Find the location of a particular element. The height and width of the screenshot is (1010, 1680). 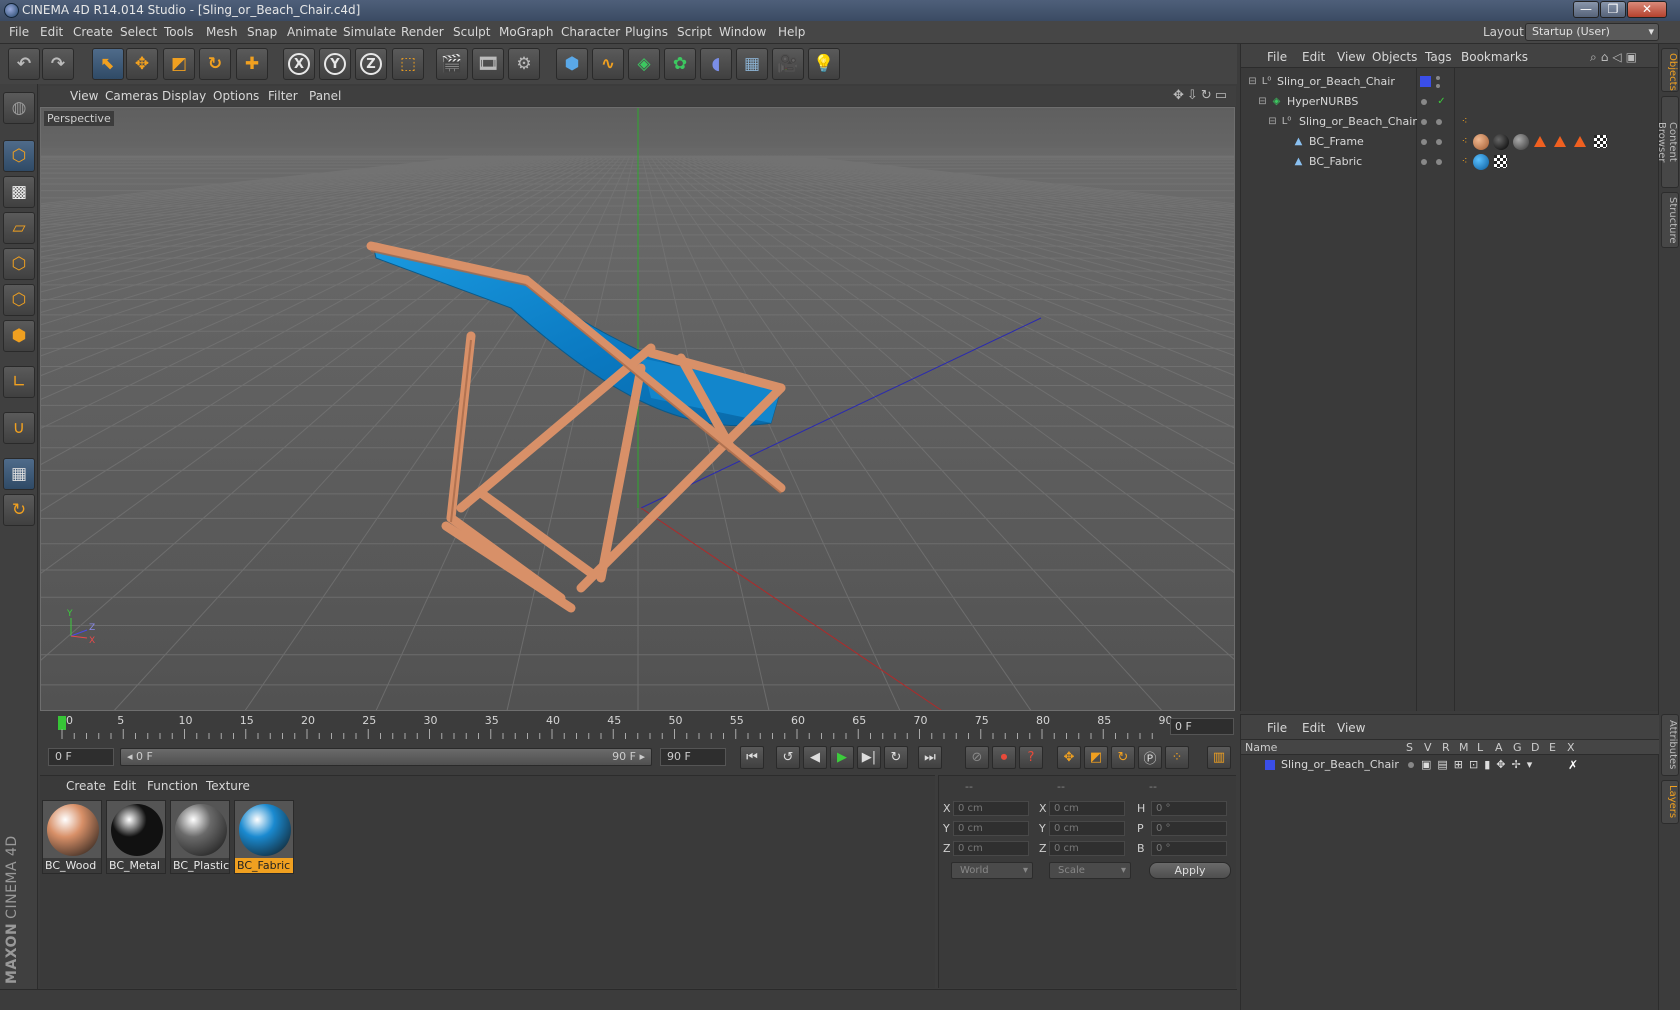

visibility-render-dot is located at coordinates (1438, 86).